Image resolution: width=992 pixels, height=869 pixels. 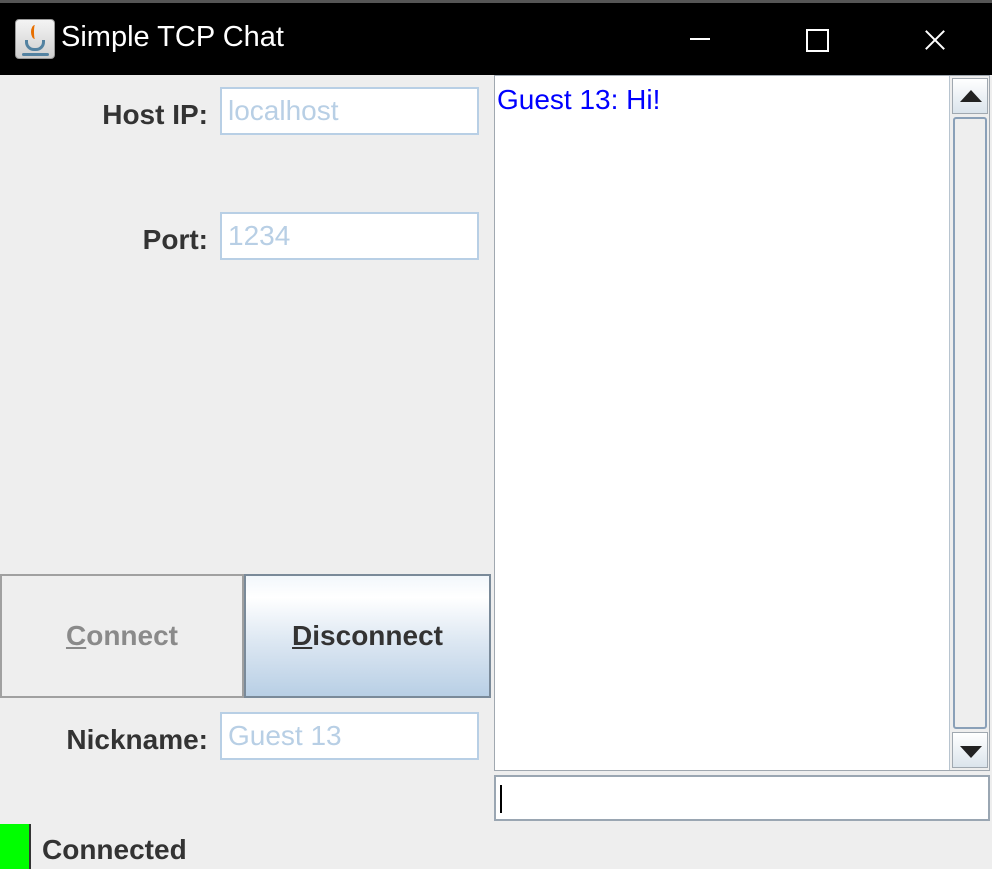 What do you see at coordinates (349, 736) in the screenshot?
I see `nickname-field: Guest 13` at bounding box center [349, 736].